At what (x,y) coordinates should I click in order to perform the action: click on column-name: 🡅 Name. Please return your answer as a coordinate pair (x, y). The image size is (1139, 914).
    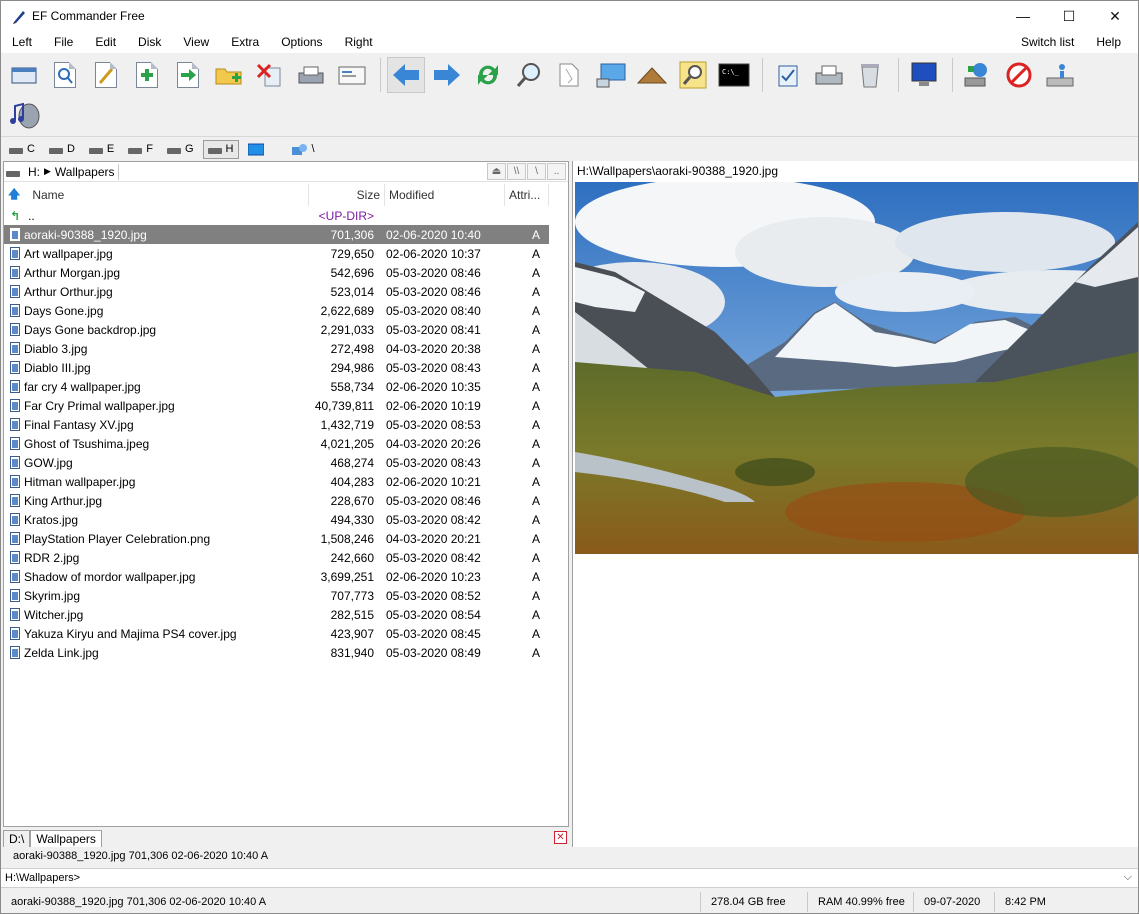
    Looking at the image, I should click on (156, 195).